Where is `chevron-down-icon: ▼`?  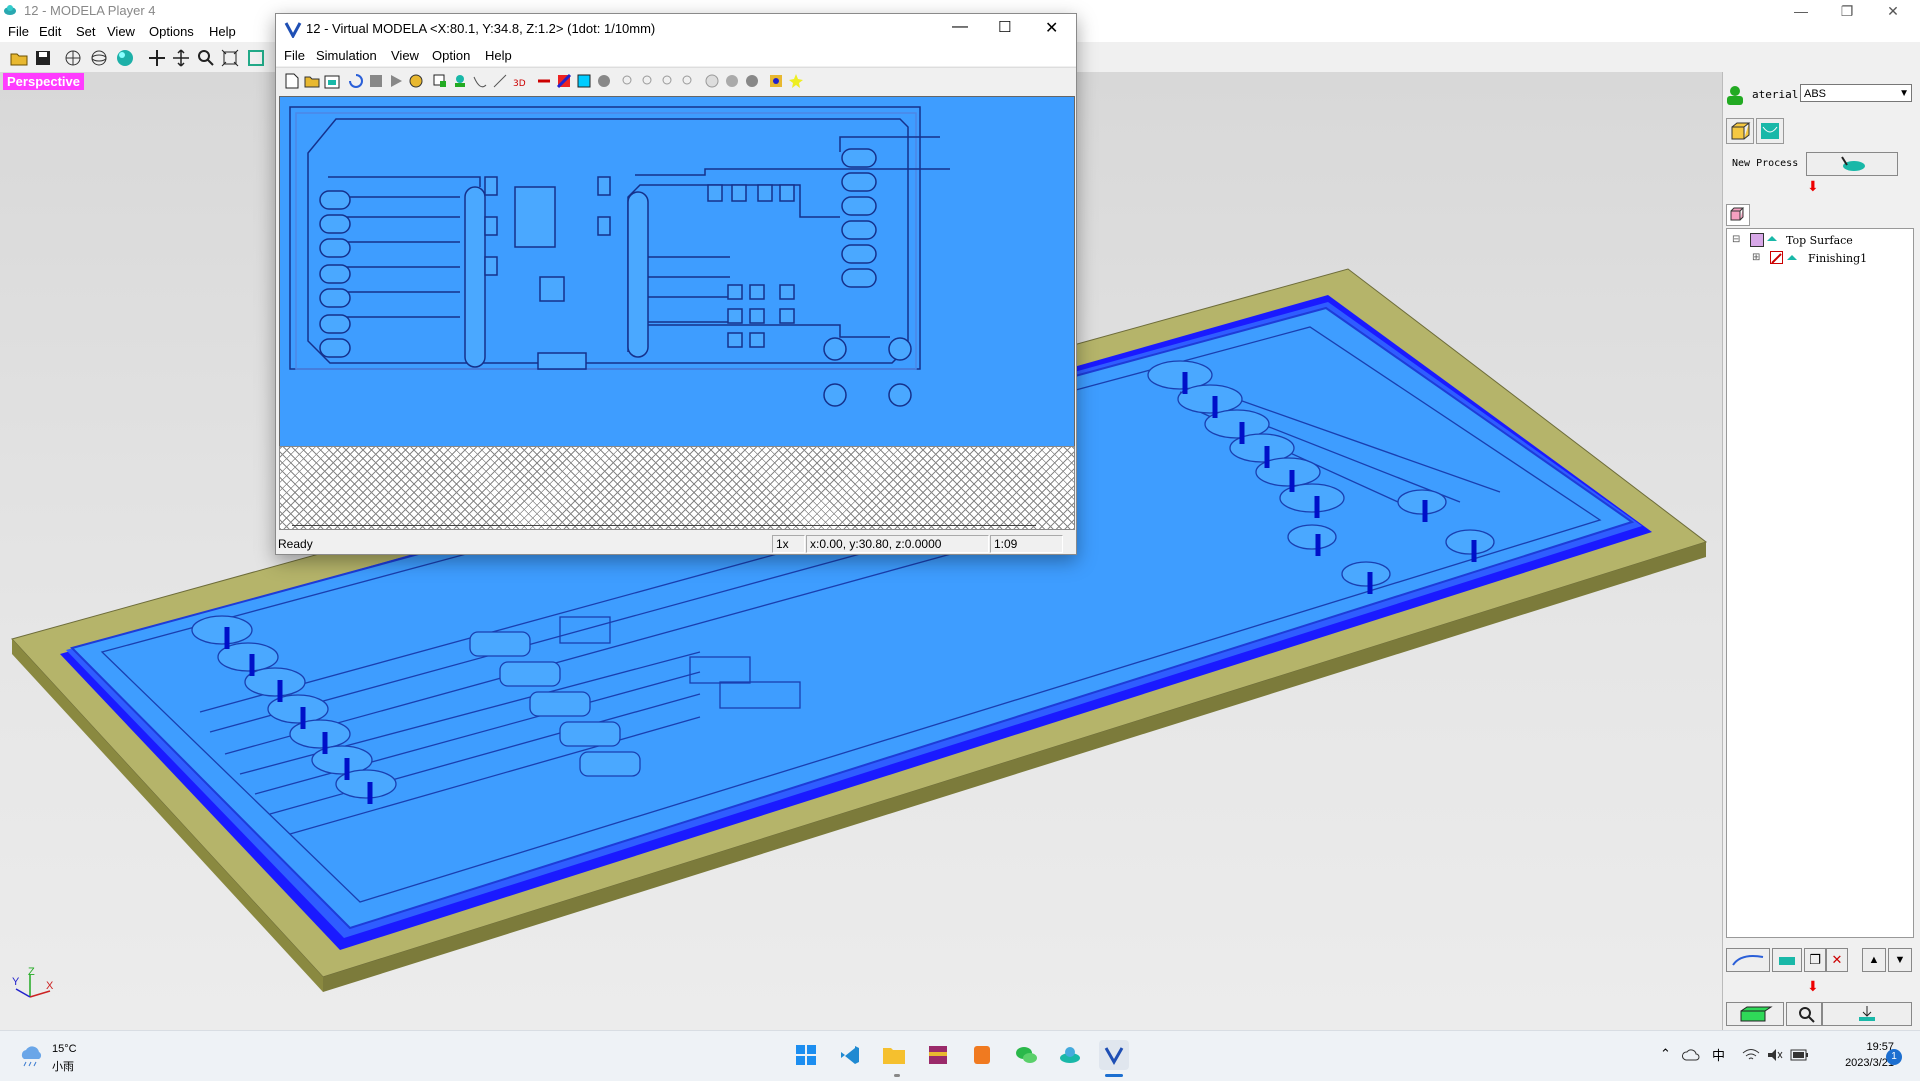 chevron-down-icon: ▼ is located at coordinates (1904, 93).